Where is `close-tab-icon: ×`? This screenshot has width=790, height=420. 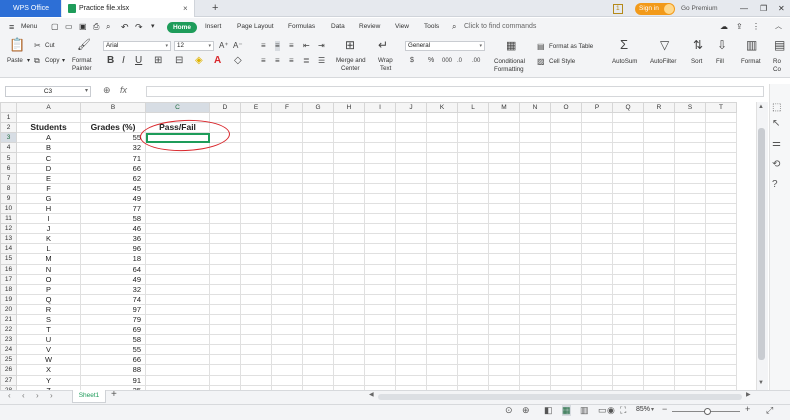 close-tab-icon: × is located at coordinates (185, 8).